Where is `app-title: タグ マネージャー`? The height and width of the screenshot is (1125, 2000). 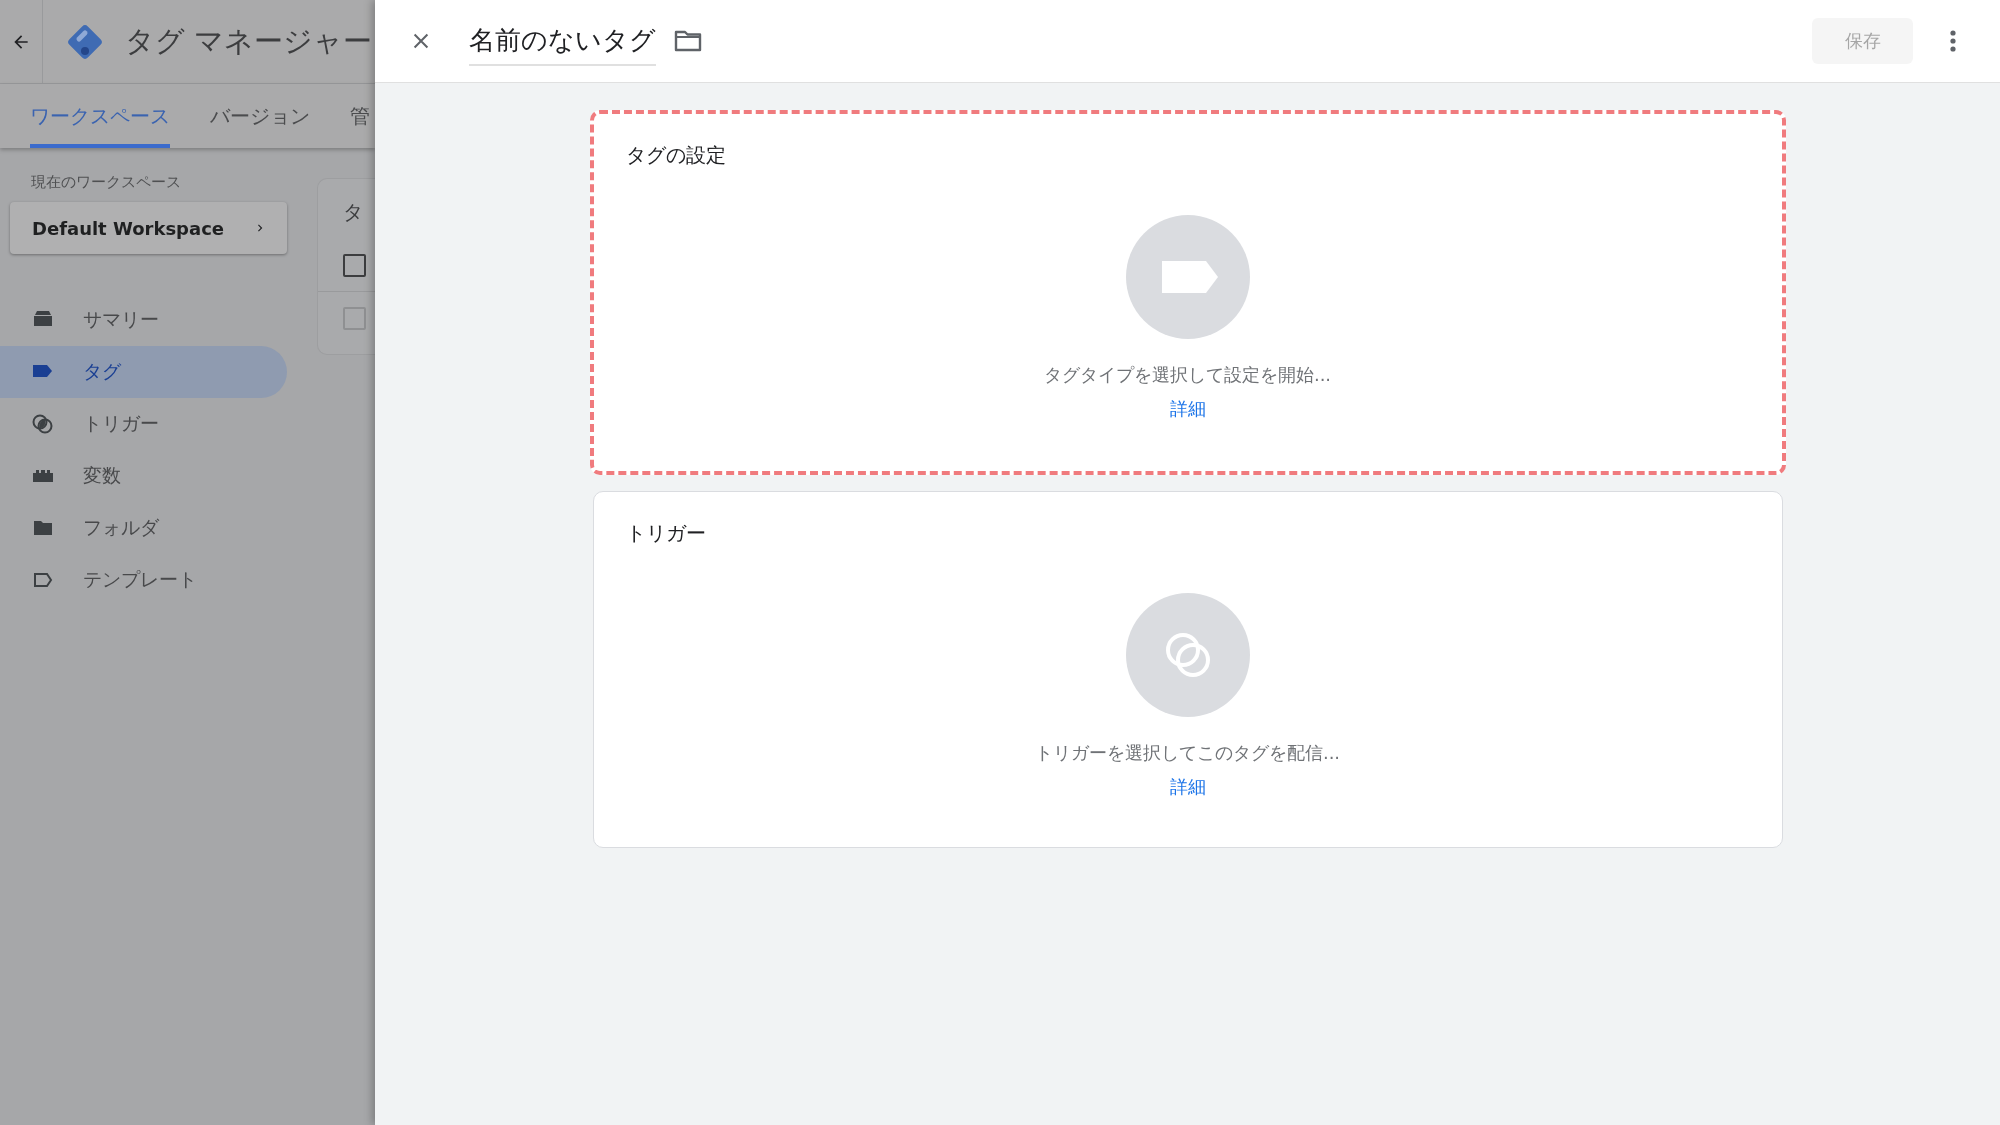
app-title: タグ マネージャー is located at coordinates (249, 41).